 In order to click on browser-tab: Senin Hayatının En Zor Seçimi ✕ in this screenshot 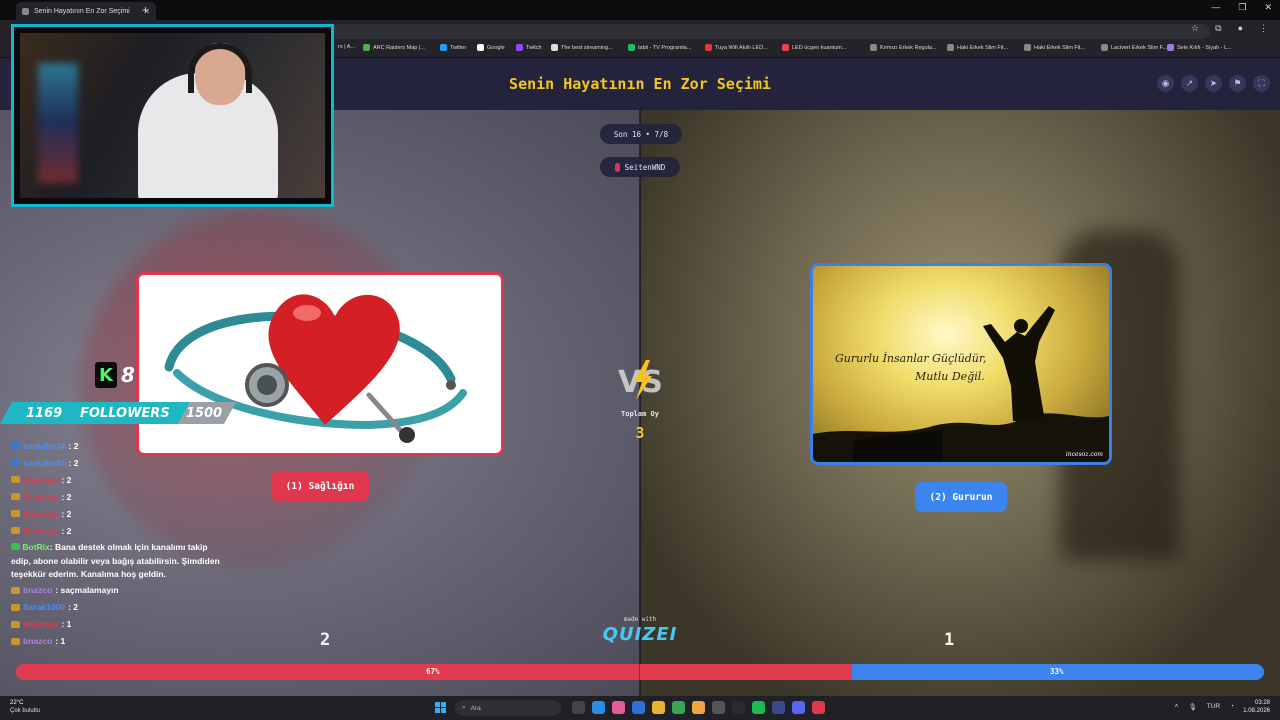, I will do `click(86, 11)`.